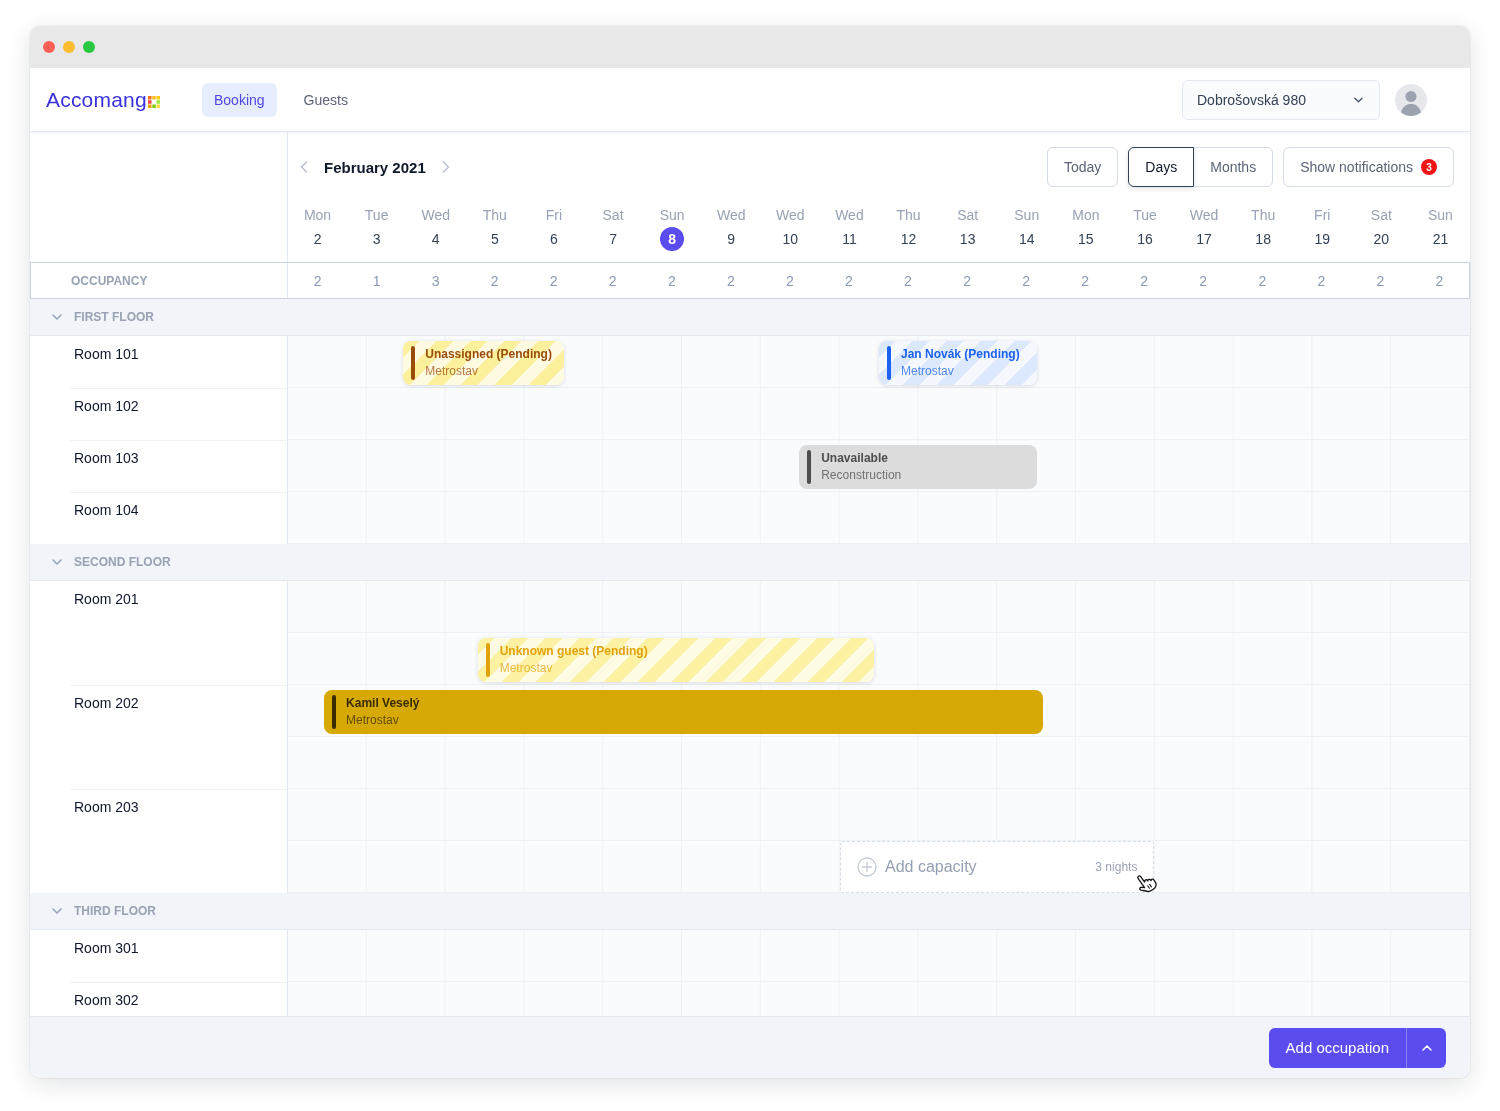 The height and width of the screenshot is (1111, 1500). Describe the element at coordinates (96, 99) in the screenshot. I see `logo-text: Accomang` at that location.